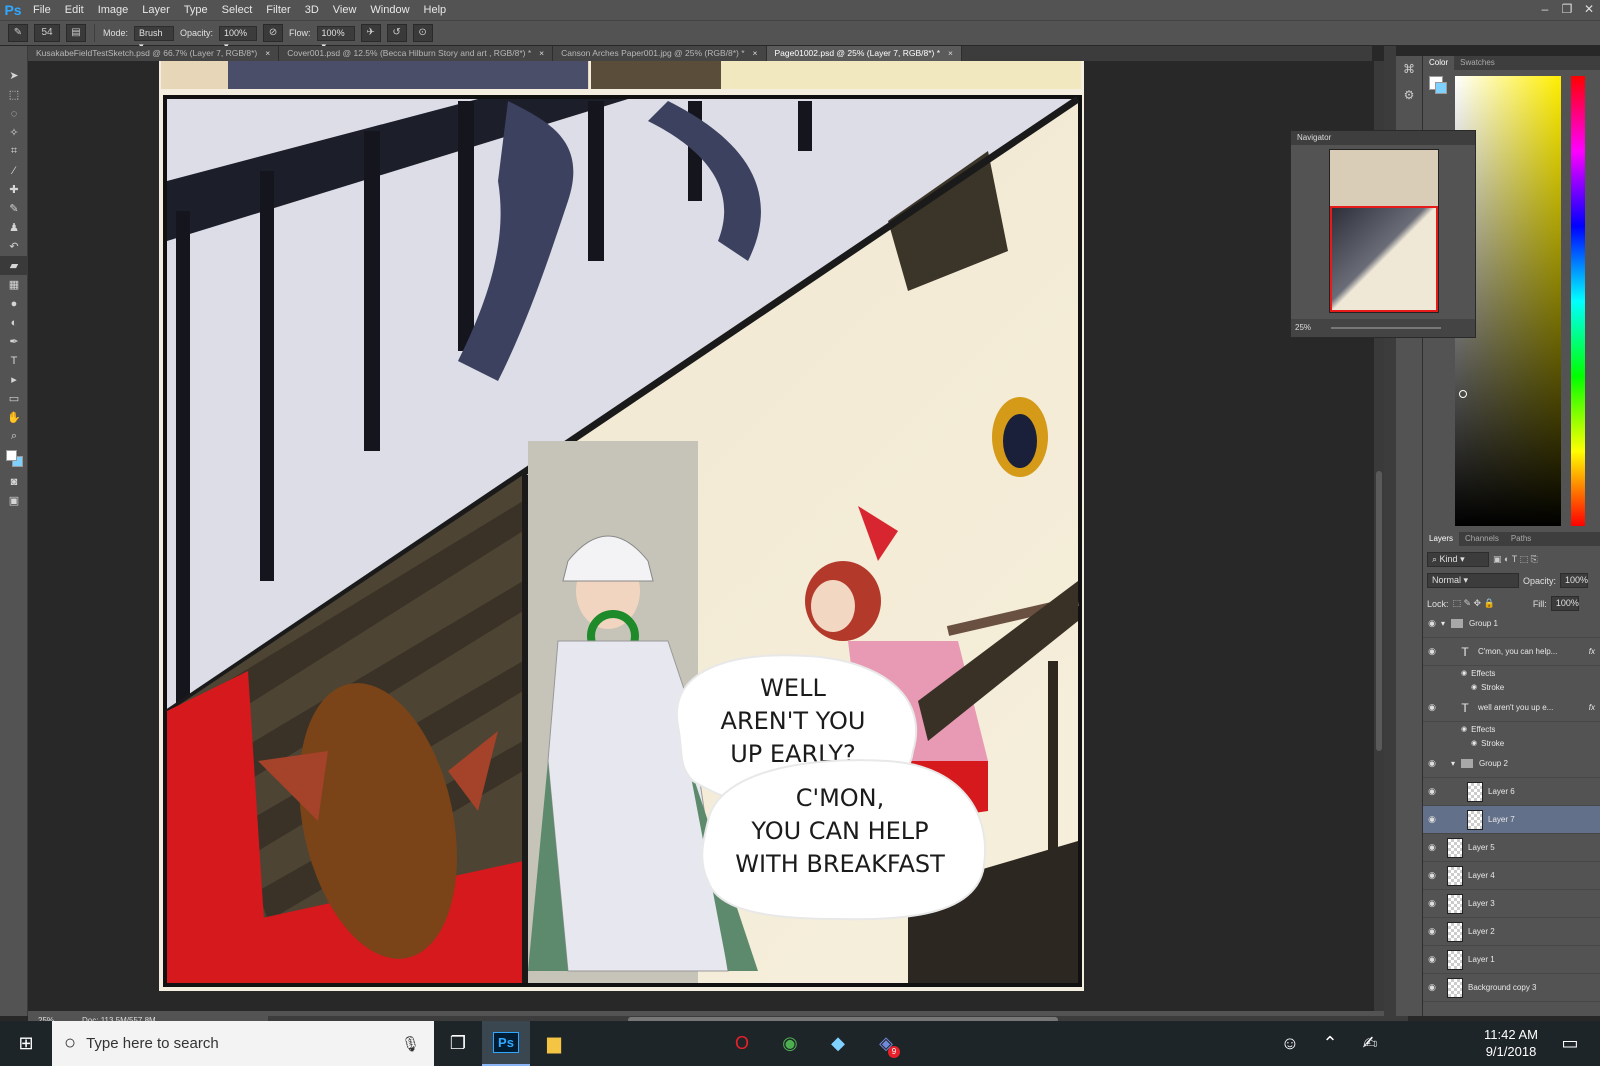 This screenshot has height=1066, width=1600. Describe the element at coordinates (1443, 623) in the screenshot. I see `group-expand-chevron-icon: ▾` at that location.